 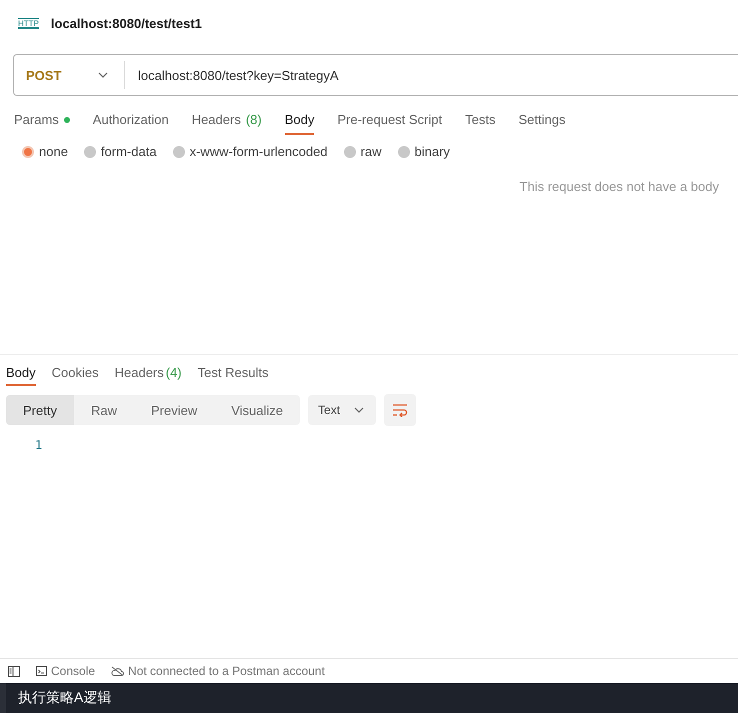 What do you see at coordinates (218, 671) in the screenshot?
I see `account-status: Not connected to a Postman account` at bounding box center [218, 671].